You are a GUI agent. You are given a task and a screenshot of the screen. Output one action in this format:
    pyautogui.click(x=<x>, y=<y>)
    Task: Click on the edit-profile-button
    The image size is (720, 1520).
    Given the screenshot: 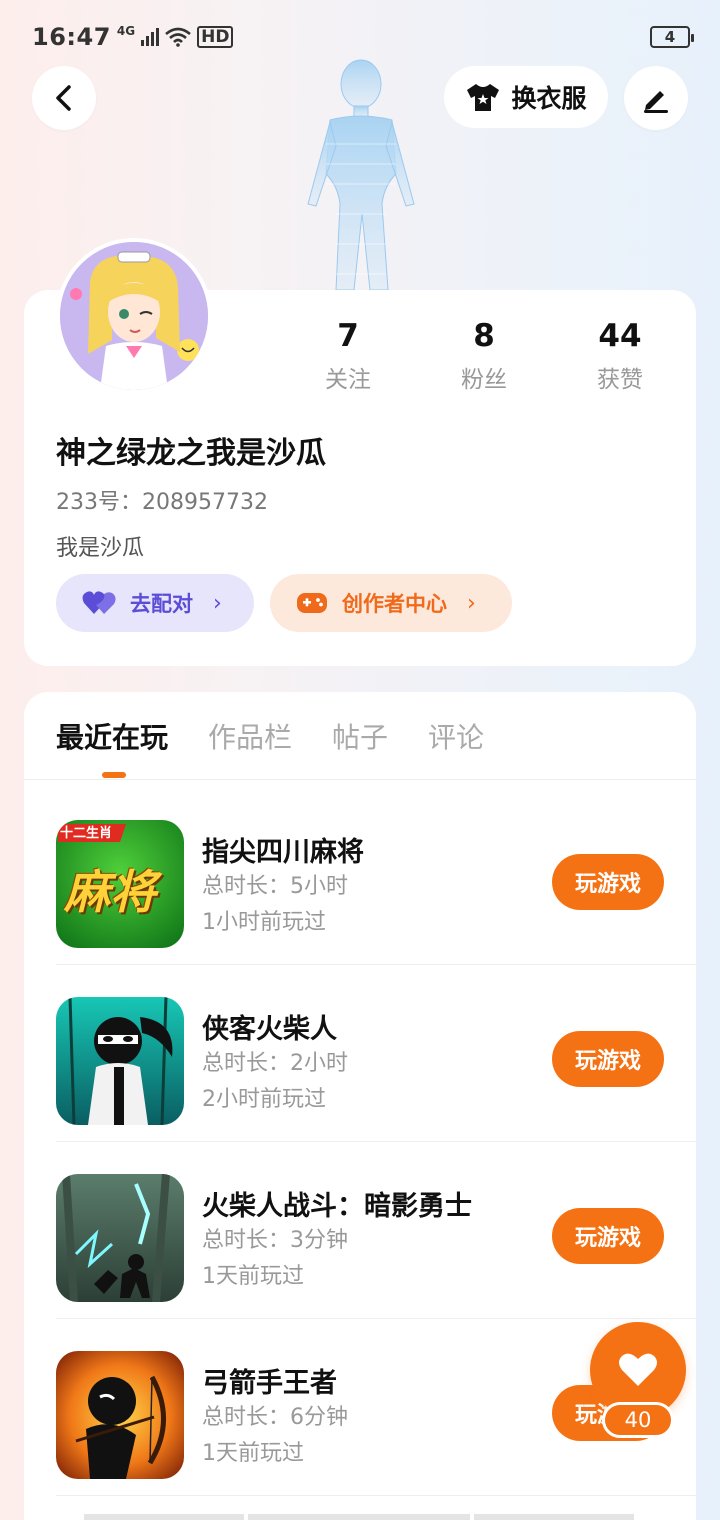 What is the action you would take?
    pyautogui.click(x=656, y=98)
    